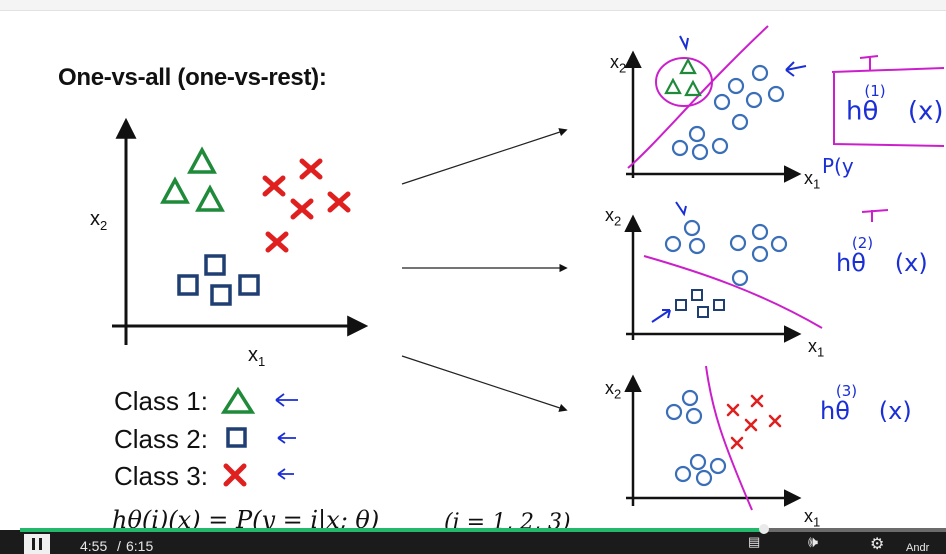  I want to click on triangle-icon, so click(238, 400).